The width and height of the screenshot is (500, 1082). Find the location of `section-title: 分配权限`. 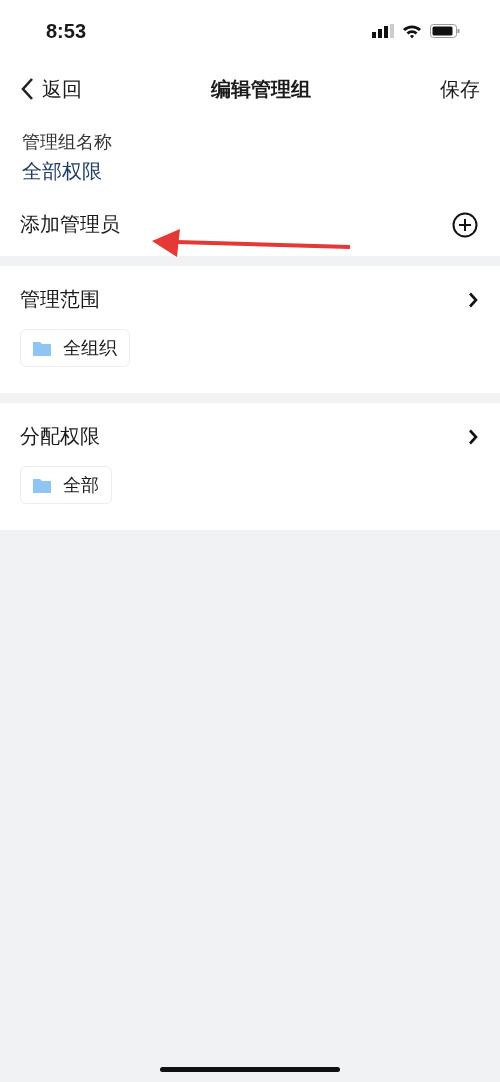

section-title: 分配权限 is located at coordinates (60, 436).